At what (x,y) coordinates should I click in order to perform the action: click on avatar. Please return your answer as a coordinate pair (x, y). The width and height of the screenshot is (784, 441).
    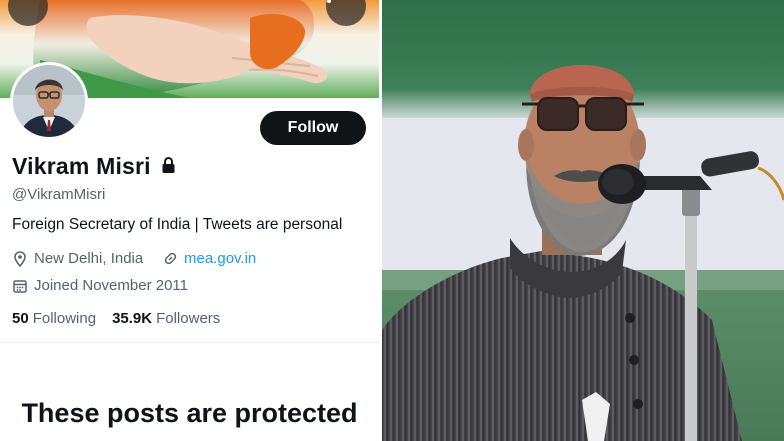
    Looking at the image, I should click on (49, 101).